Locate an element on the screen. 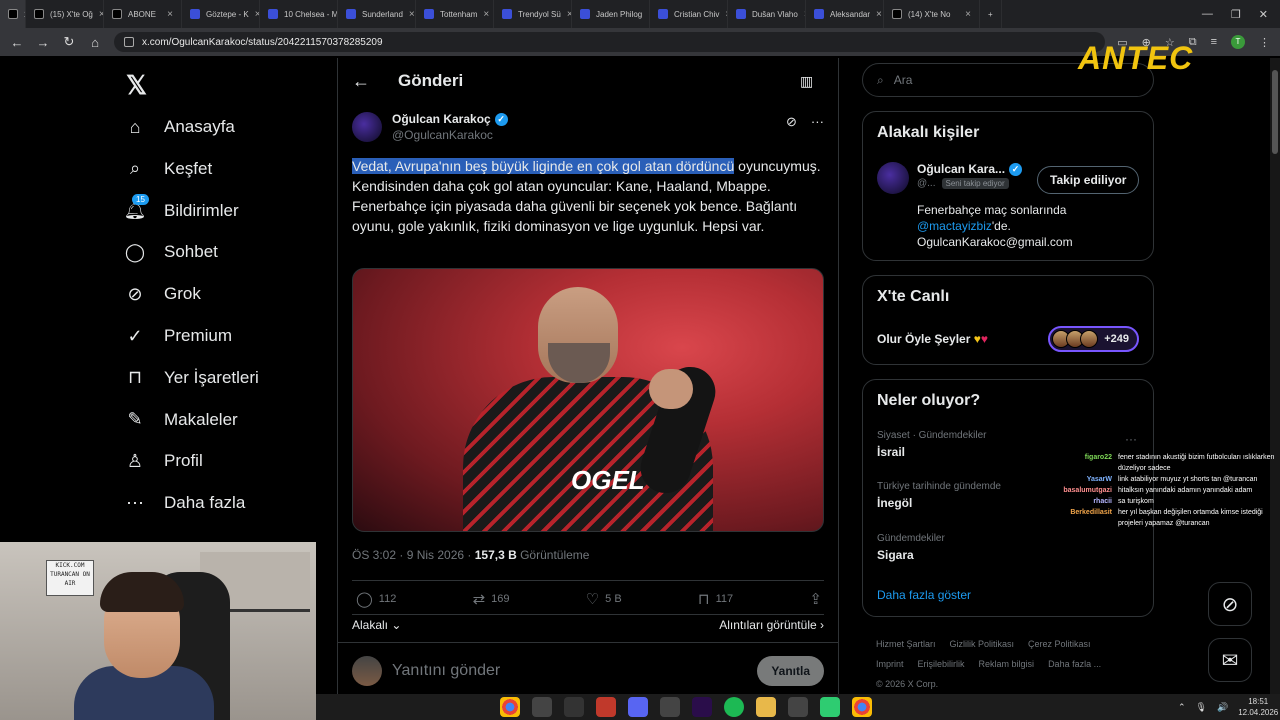 The height and width of the screenshot is (720, 1280). new-tab-icon: + is located at coordinates (991, 14).